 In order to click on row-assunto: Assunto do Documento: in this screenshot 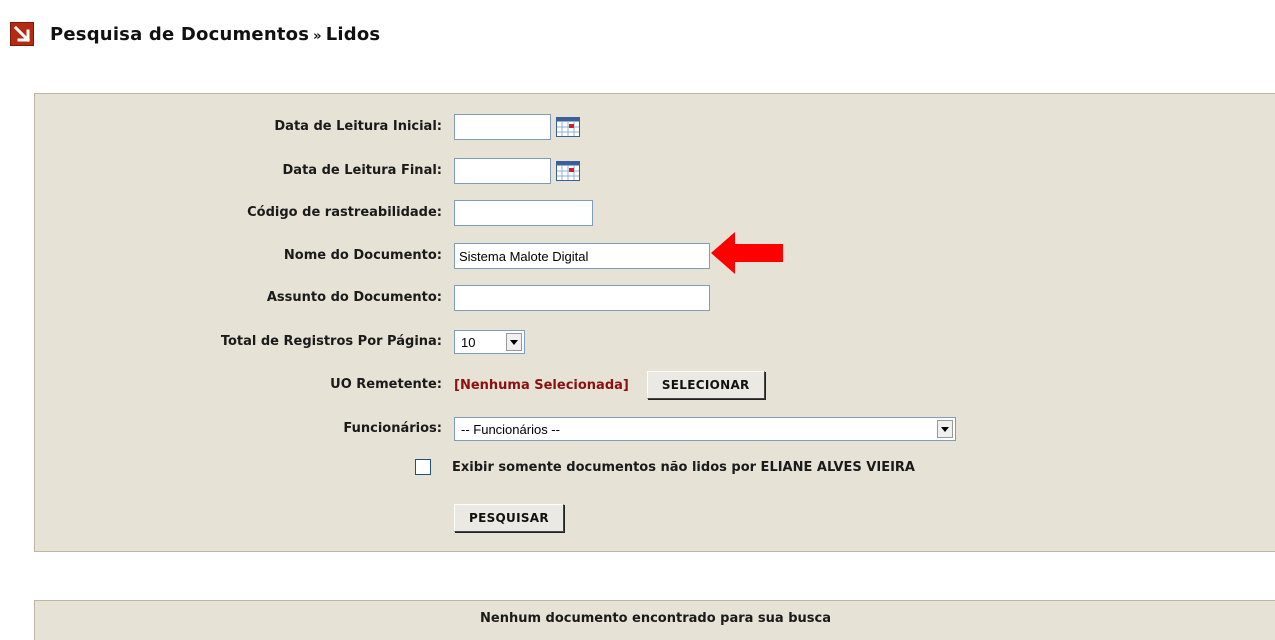, I will do `click(655, 298)`.